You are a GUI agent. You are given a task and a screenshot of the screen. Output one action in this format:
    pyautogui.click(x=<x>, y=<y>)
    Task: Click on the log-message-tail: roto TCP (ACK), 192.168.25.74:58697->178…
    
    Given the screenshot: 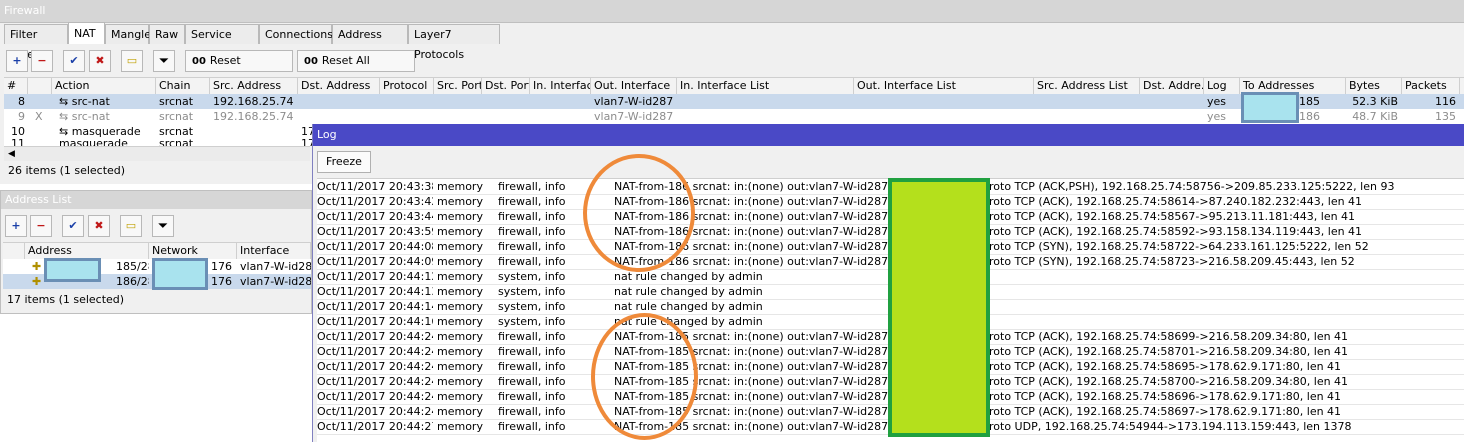 What is the action you would take?
    pyautogui.click(x=1165, y=411)
    